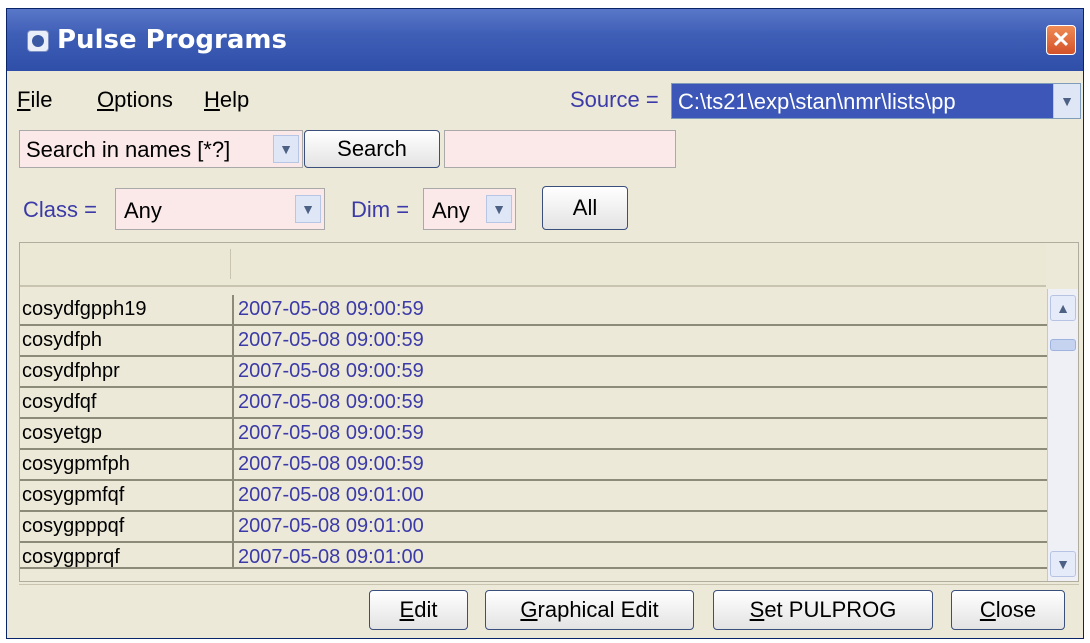 Image resolution: width=1090 pixels, height=643 pixels. What do you see at coordinates (380, 209) in the screenshot?
I see `dim-label: Dim =` at bounding box center [380, 209].